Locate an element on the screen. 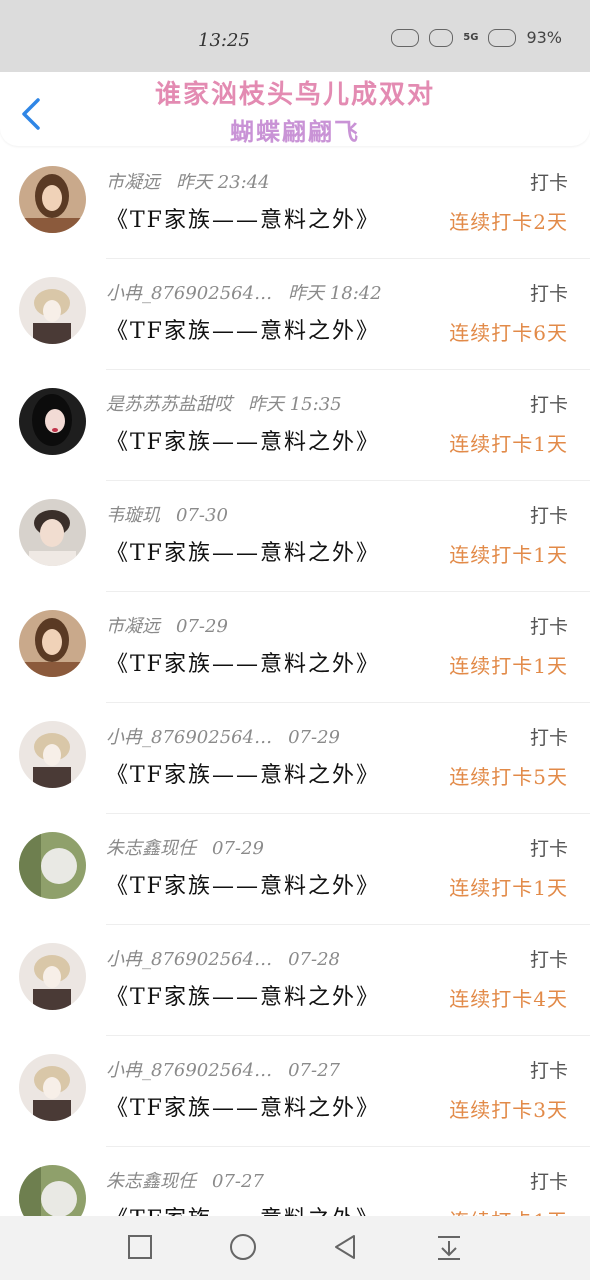  item-meta: 韦璇玑 07-30 is located at coordinates (167, 514).